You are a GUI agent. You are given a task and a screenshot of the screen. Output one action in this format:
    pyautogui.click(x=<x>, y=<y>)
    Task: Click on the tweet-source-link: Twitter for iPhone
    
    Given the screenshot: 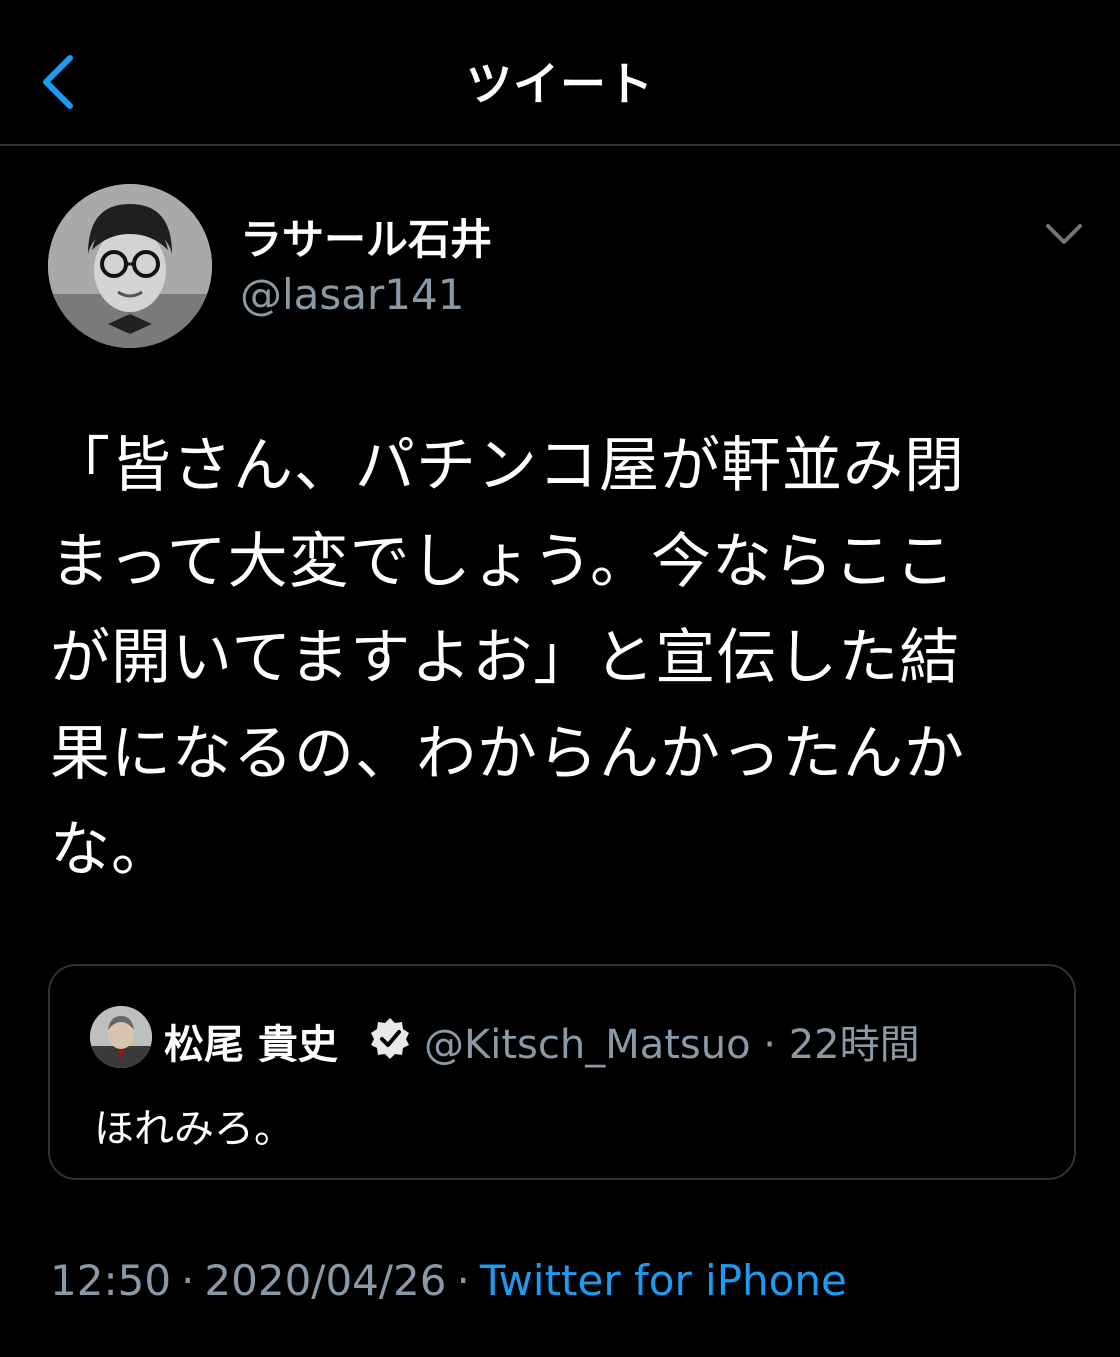 What is the action you would take?
    pyautogui.click(x=663, y=1280)
    